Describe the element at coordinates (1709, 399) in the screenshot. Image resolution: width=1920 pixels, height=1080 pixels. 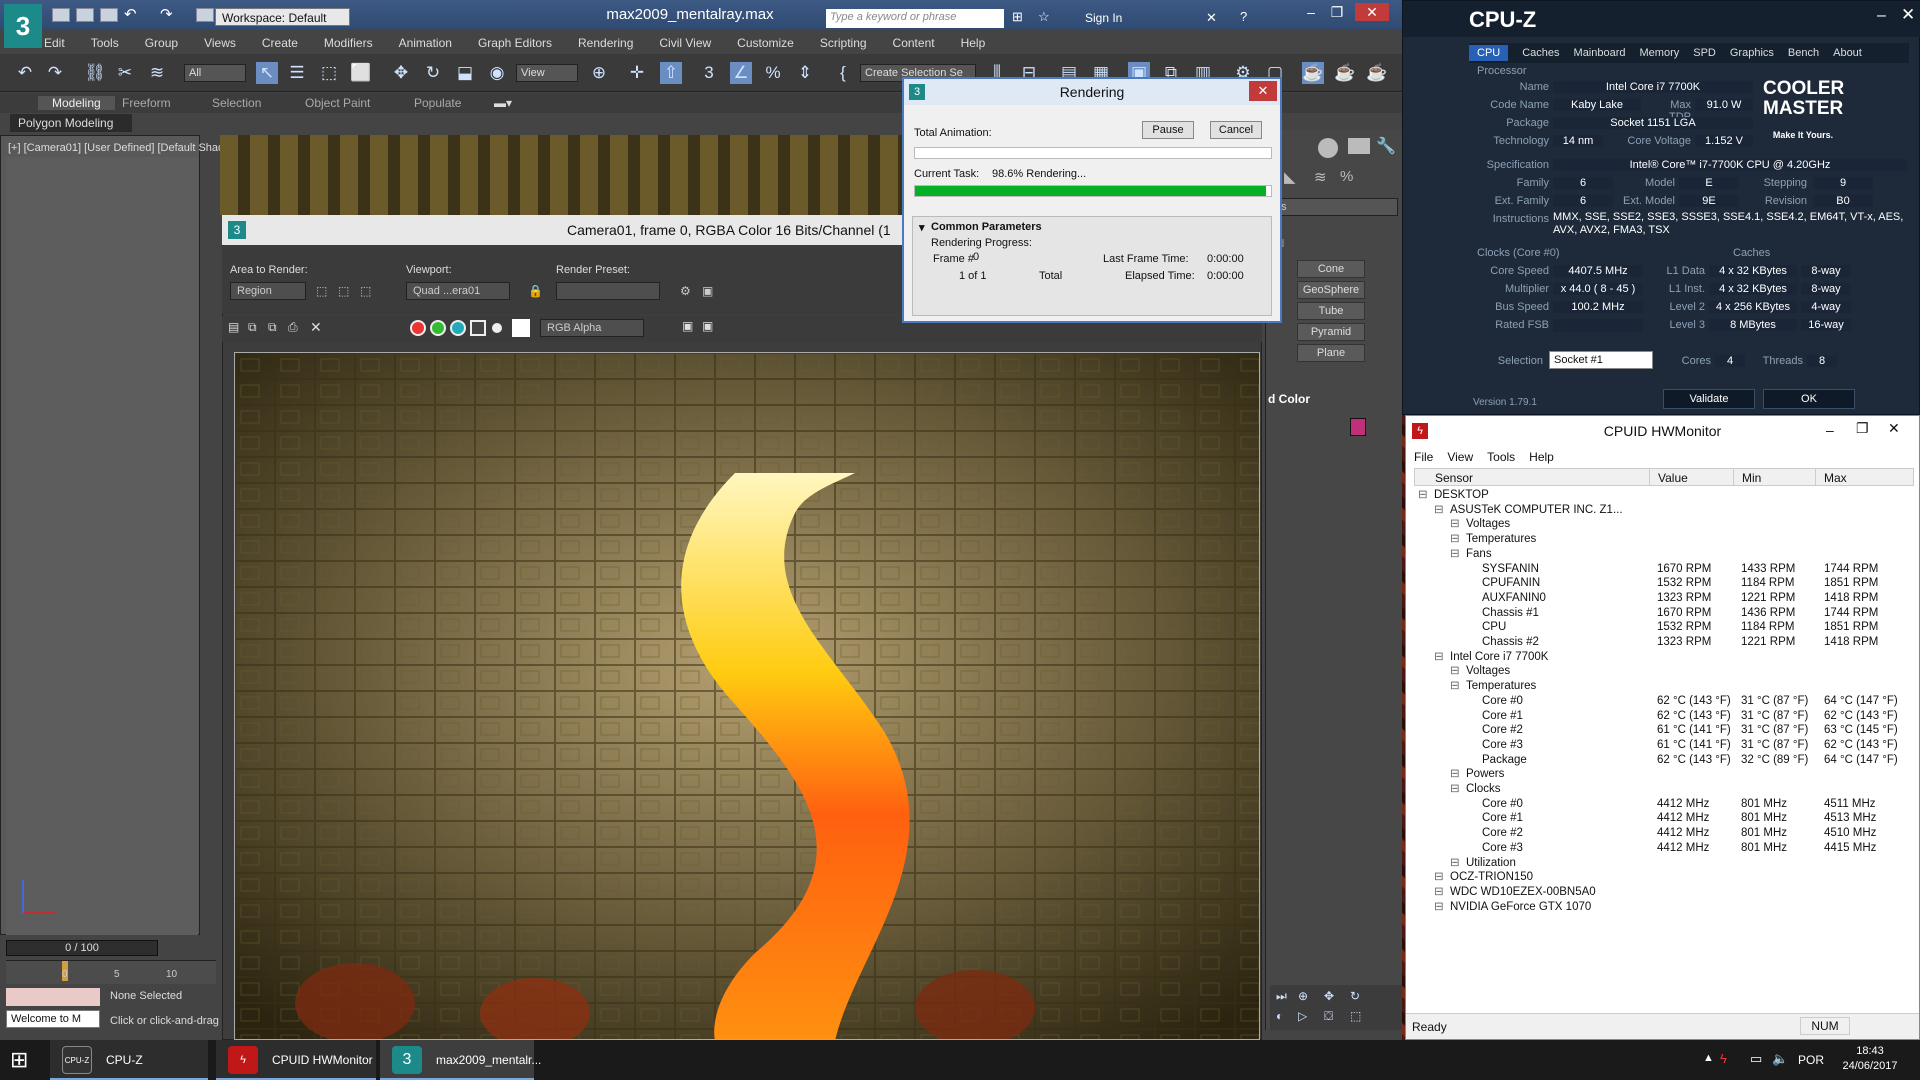
I see `validate-button: Validate` at that location.